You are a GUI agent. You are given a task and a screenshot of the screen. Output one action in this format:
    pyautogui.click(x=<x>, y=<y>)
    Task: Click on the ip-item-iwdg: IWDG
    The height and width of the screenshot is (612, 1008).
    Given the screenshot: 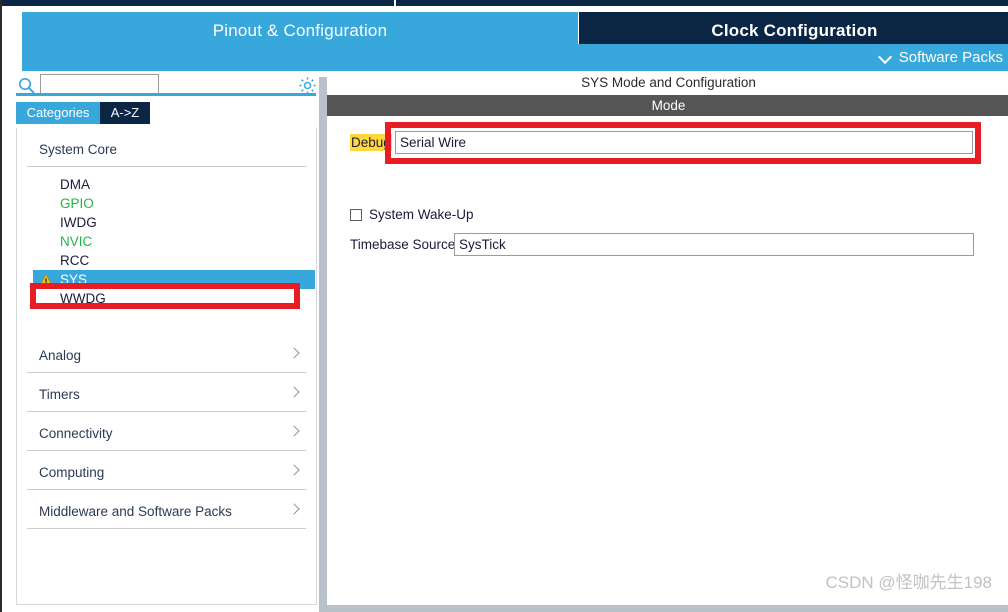 What is the action you would take?
    pyautogui.click(x=166, y=222)
    